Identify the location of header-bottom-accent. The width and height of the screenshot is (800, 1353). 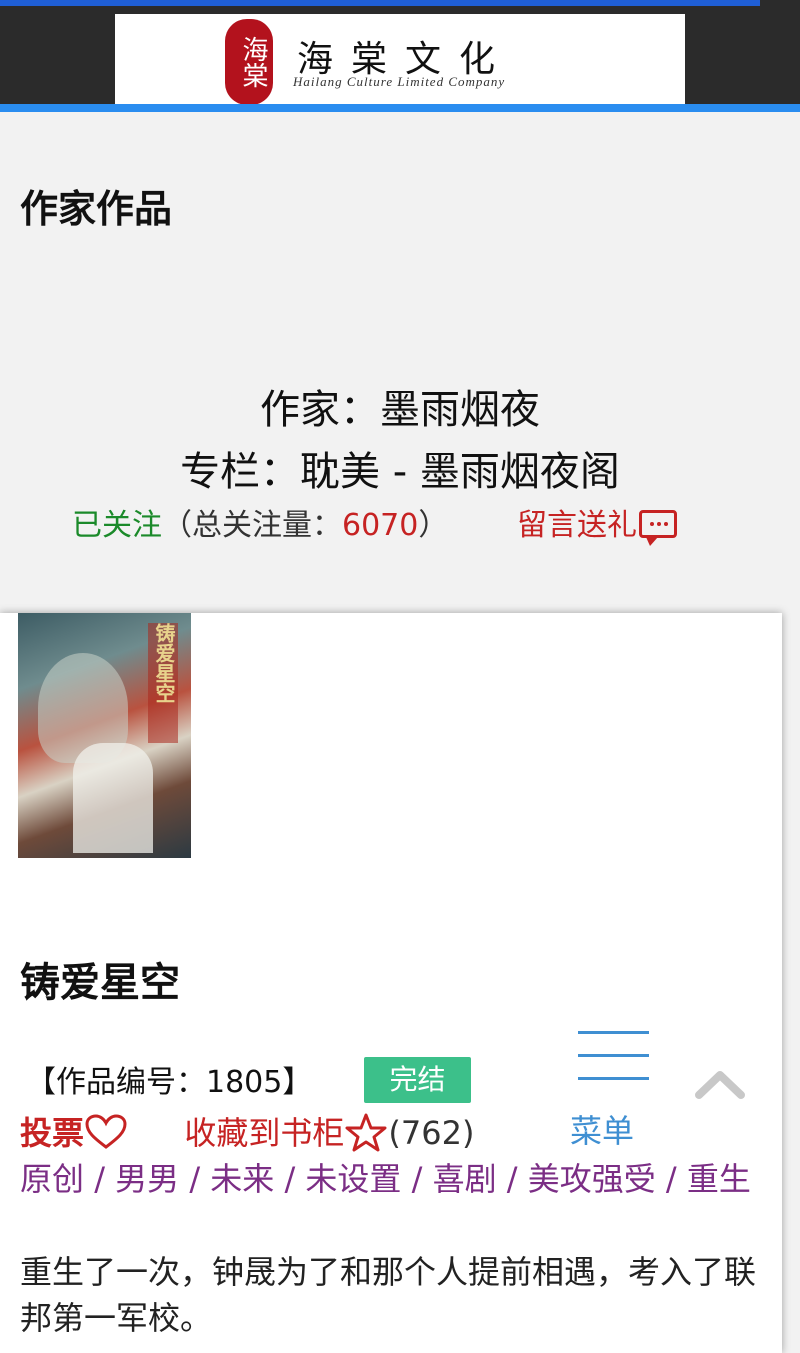
(400, 108).